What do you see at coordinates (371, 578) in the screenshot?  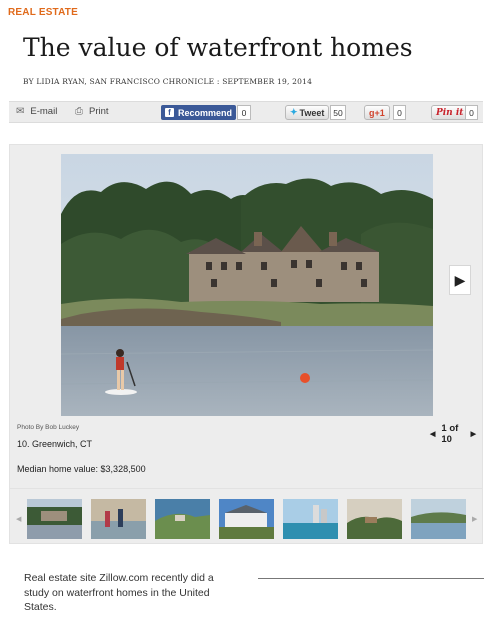 I see `divider-line` at bounding box center [371, 578].